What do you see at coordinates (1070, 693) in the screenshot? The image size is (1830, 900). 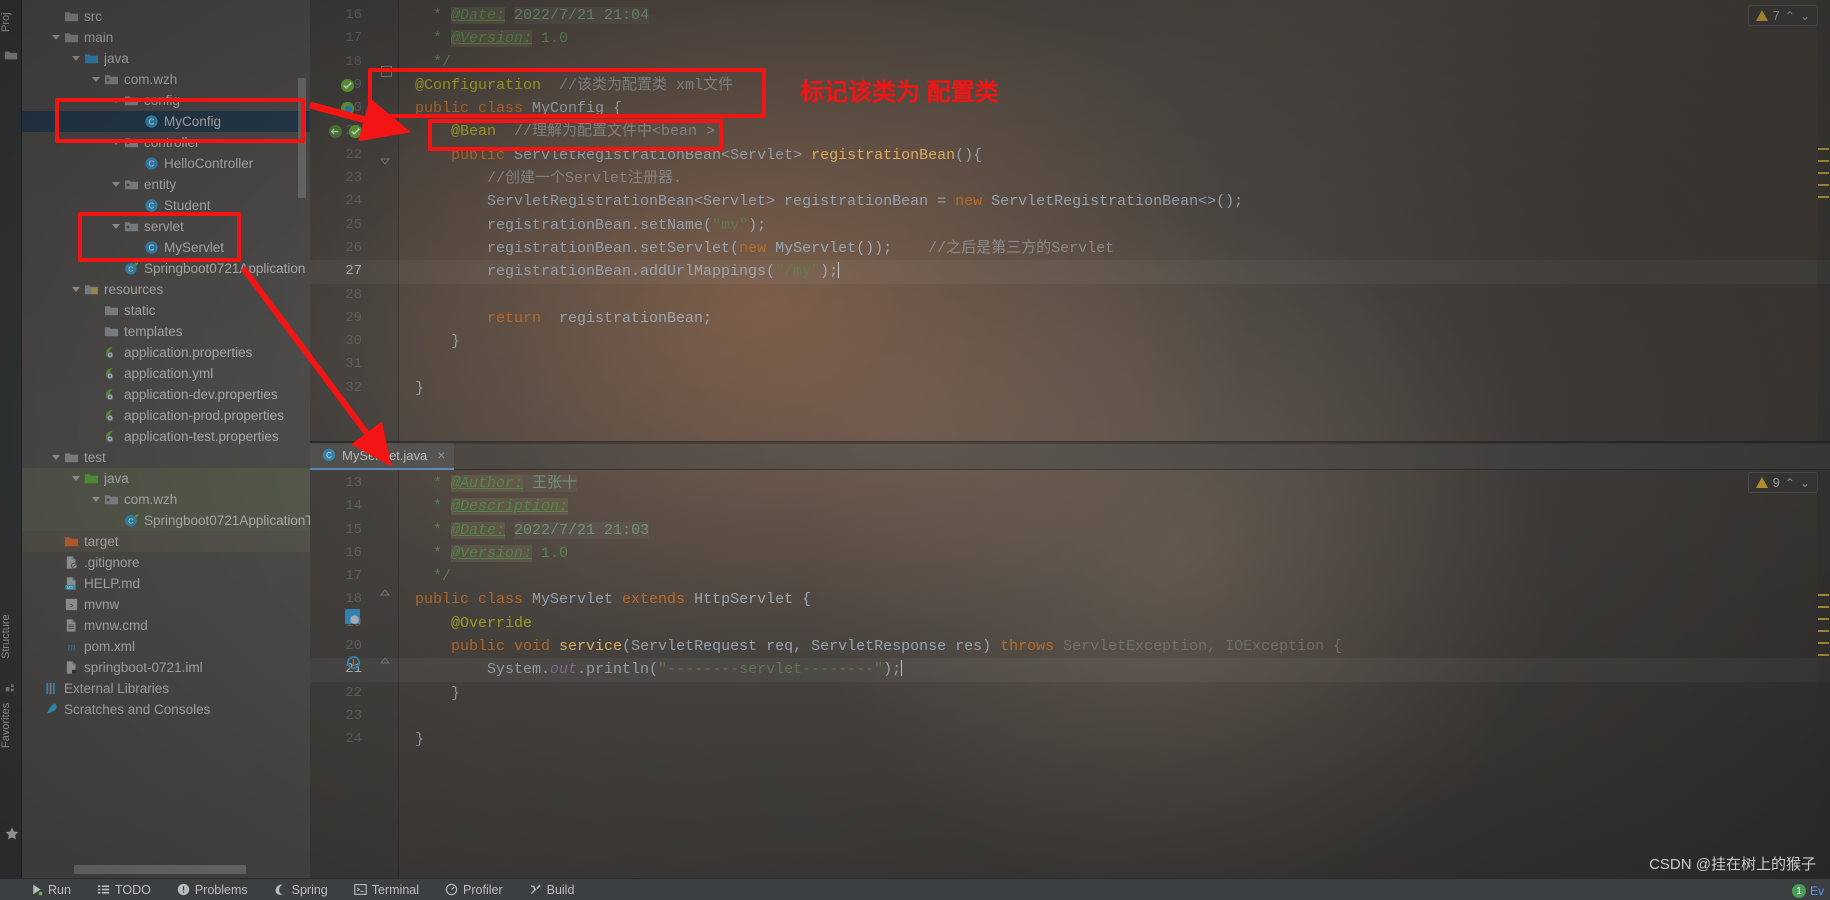 I see `code-line: 22 }` at bounding box center [1070, 693].